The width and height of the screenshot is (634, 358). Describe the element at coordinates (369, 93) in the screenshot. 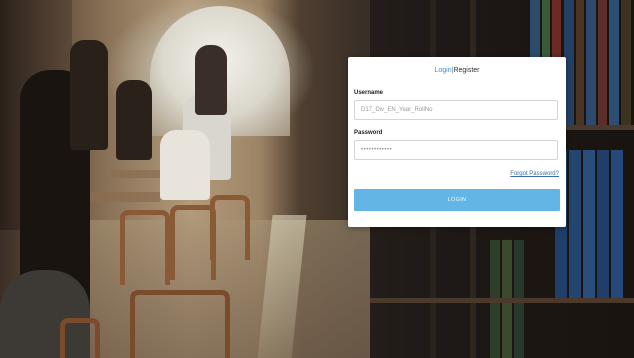

I see `username-label: Username` at that location.